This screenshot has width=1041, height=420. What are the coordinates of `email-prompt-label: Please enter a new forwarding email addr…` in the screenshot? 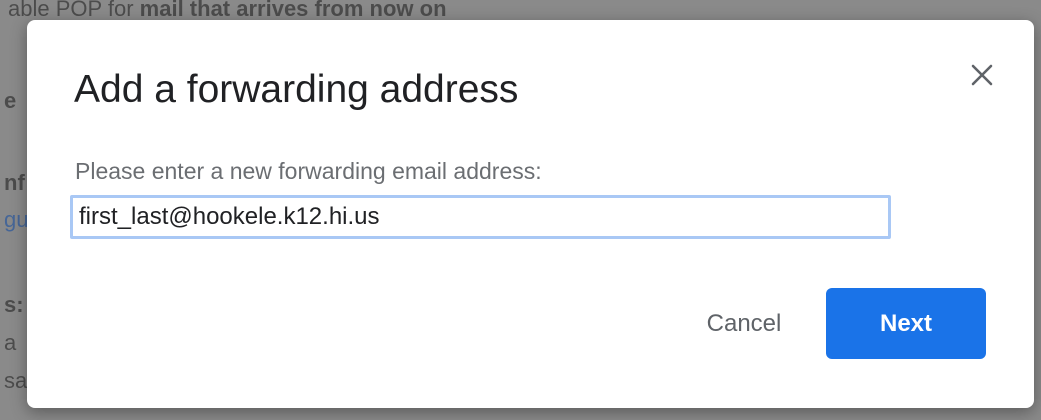 It's located at (308, 171).